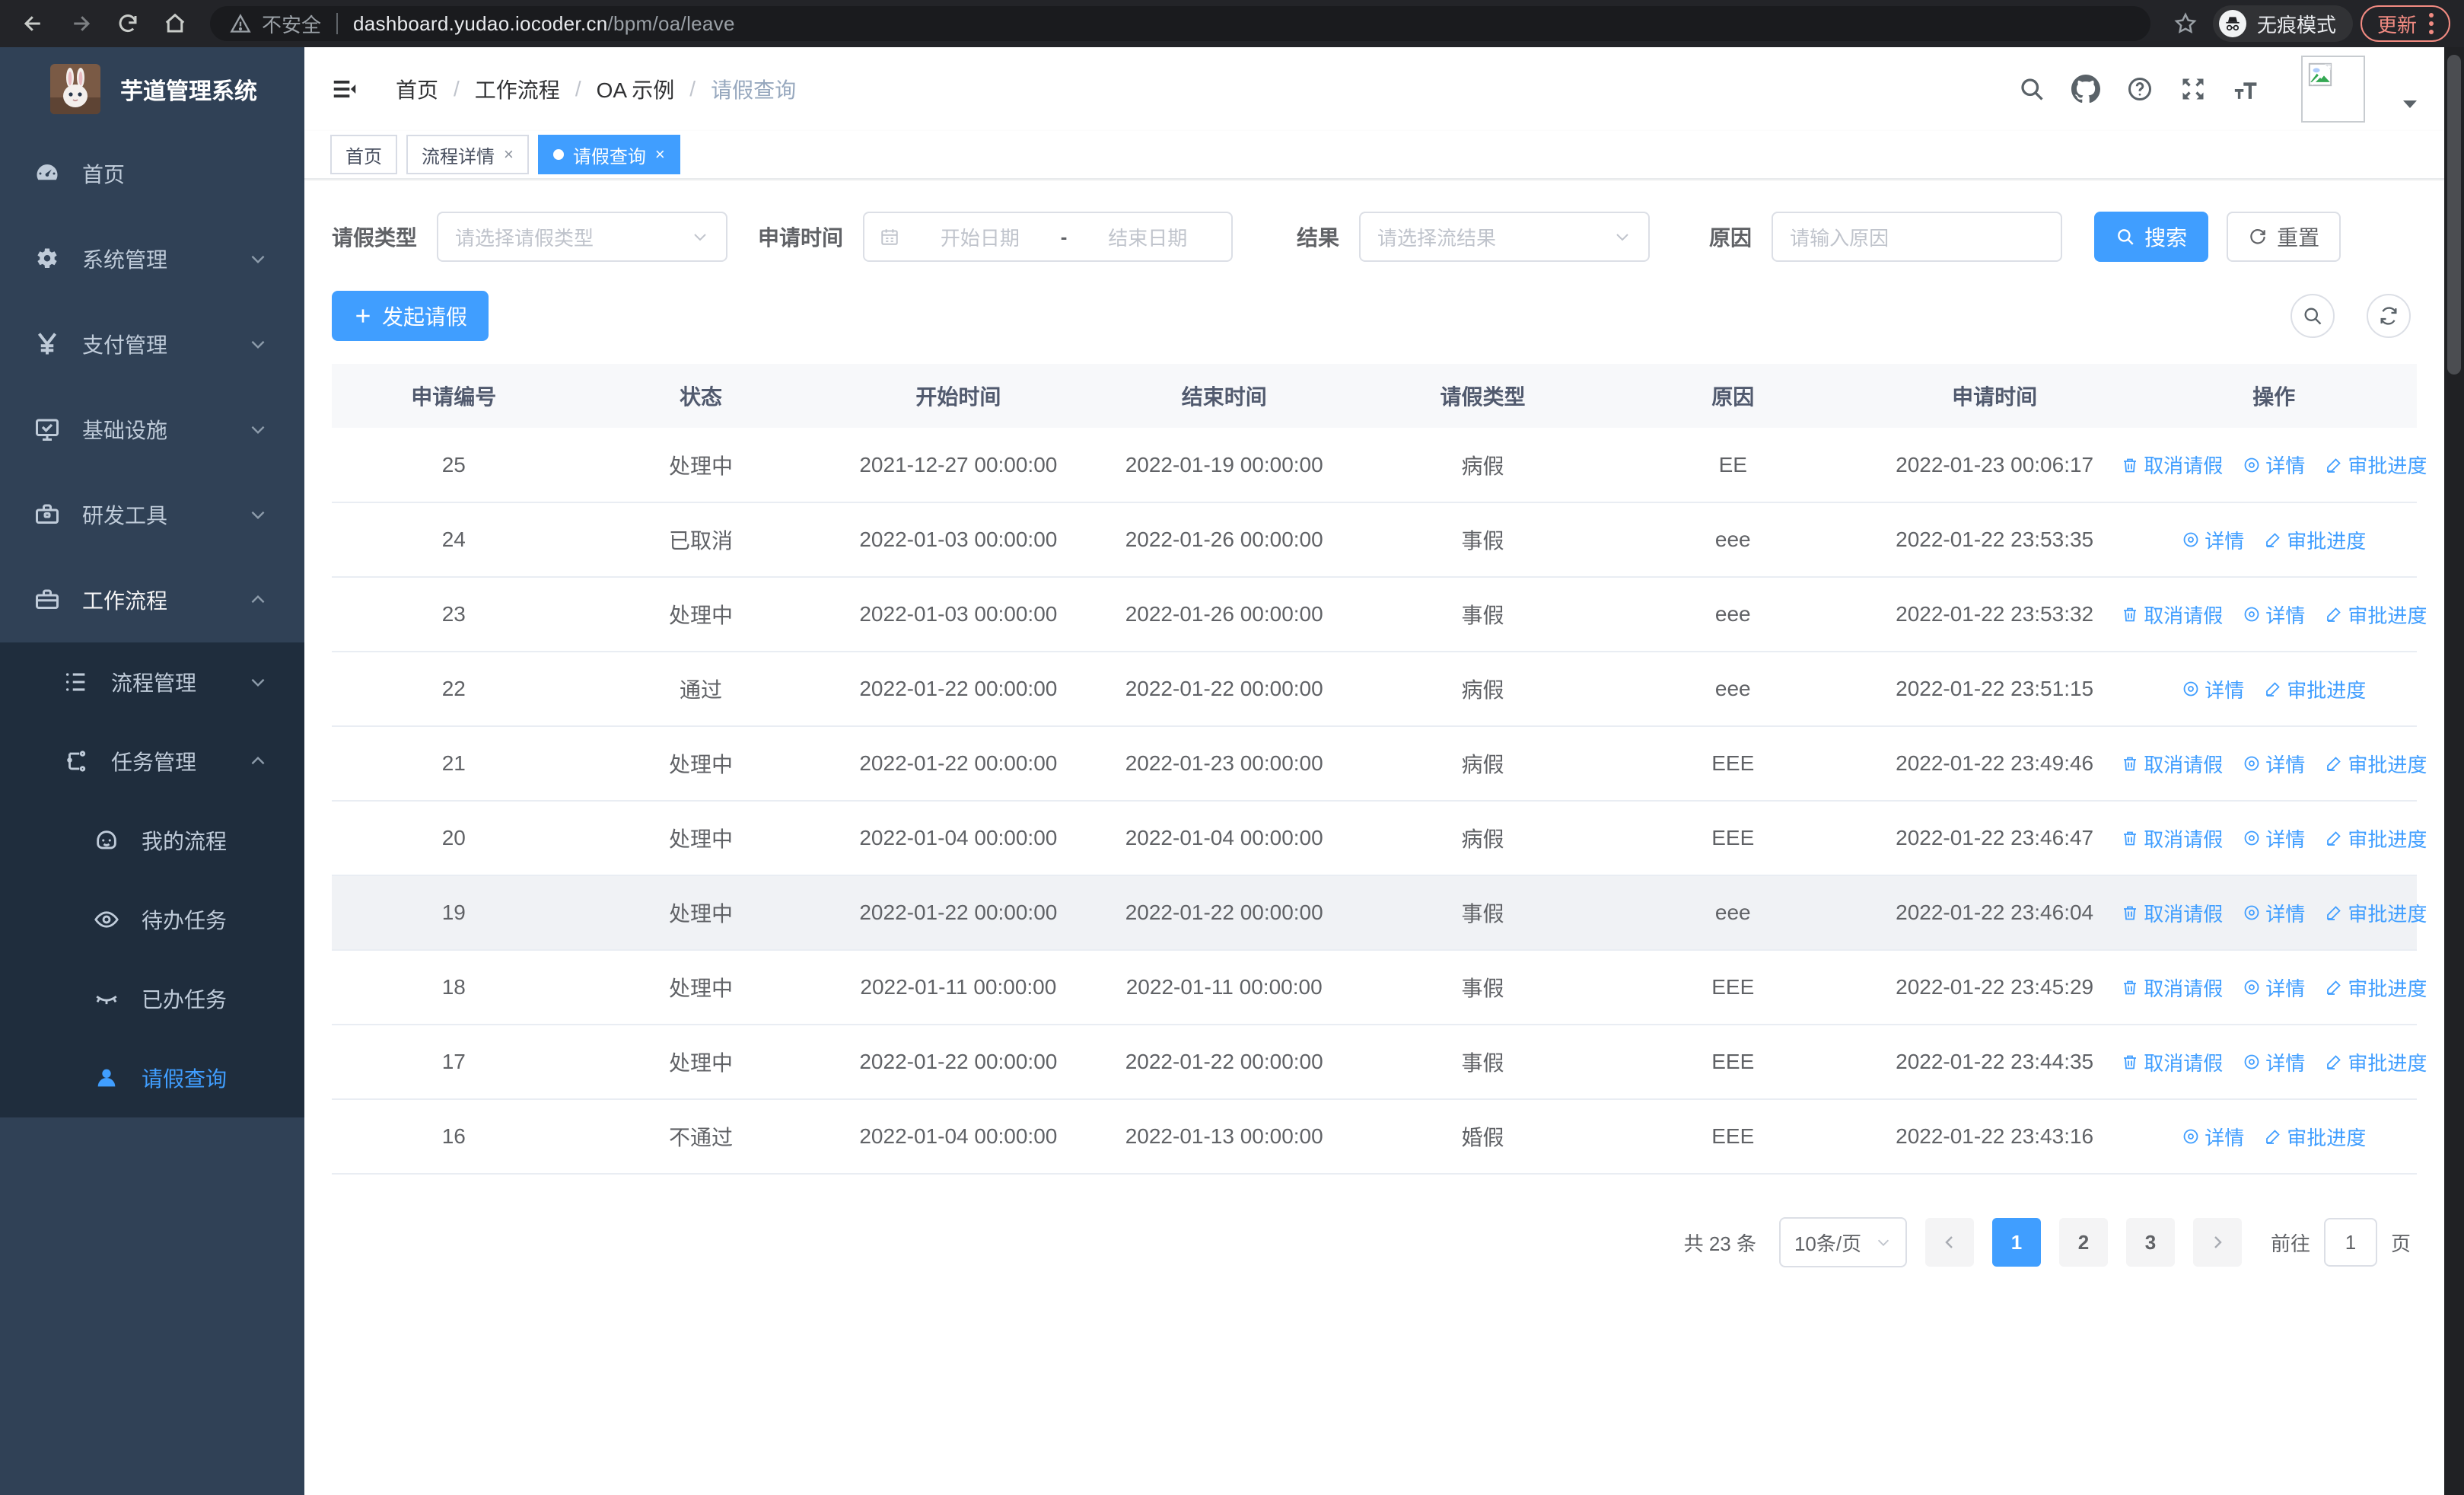 The image size is (2464, 1495). What do you see at coordinates (1994, 1137) in the screenshot?
I see `cell-apply-time: 2022-01-22 23:43:16` at bounding box center [1994, 1137].